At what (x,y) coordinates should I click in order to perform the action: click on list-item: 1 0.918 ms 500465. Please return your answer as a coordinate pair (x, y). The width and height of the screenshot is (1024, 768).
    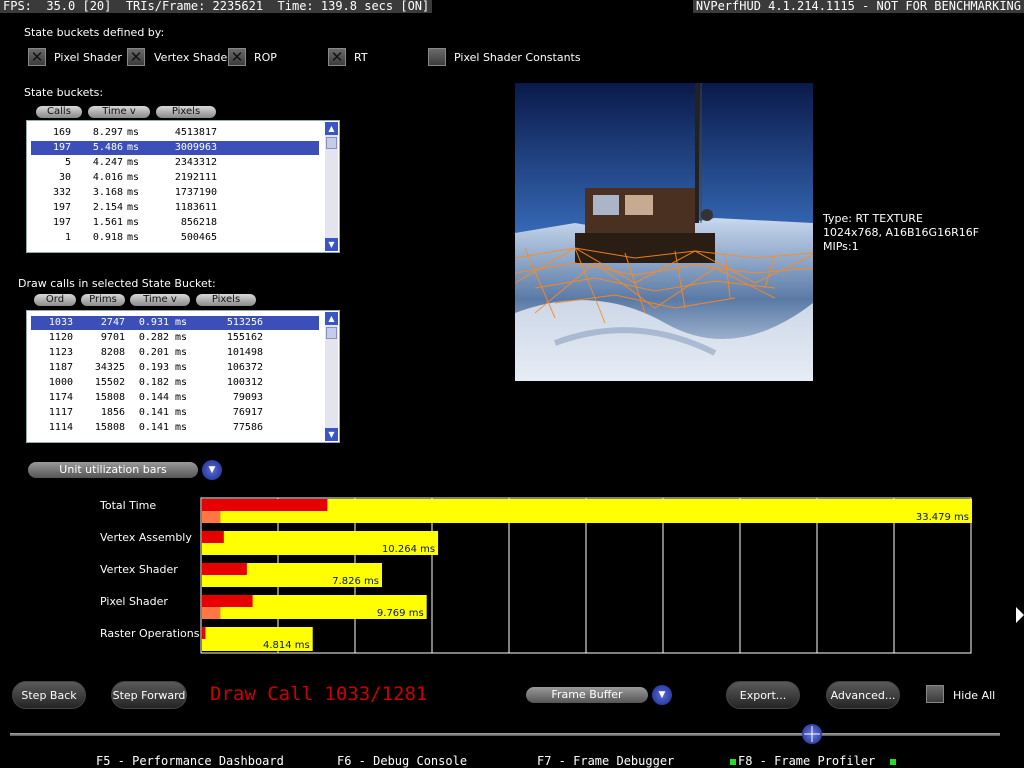
    Looking at the image, I should click on (175, 238).